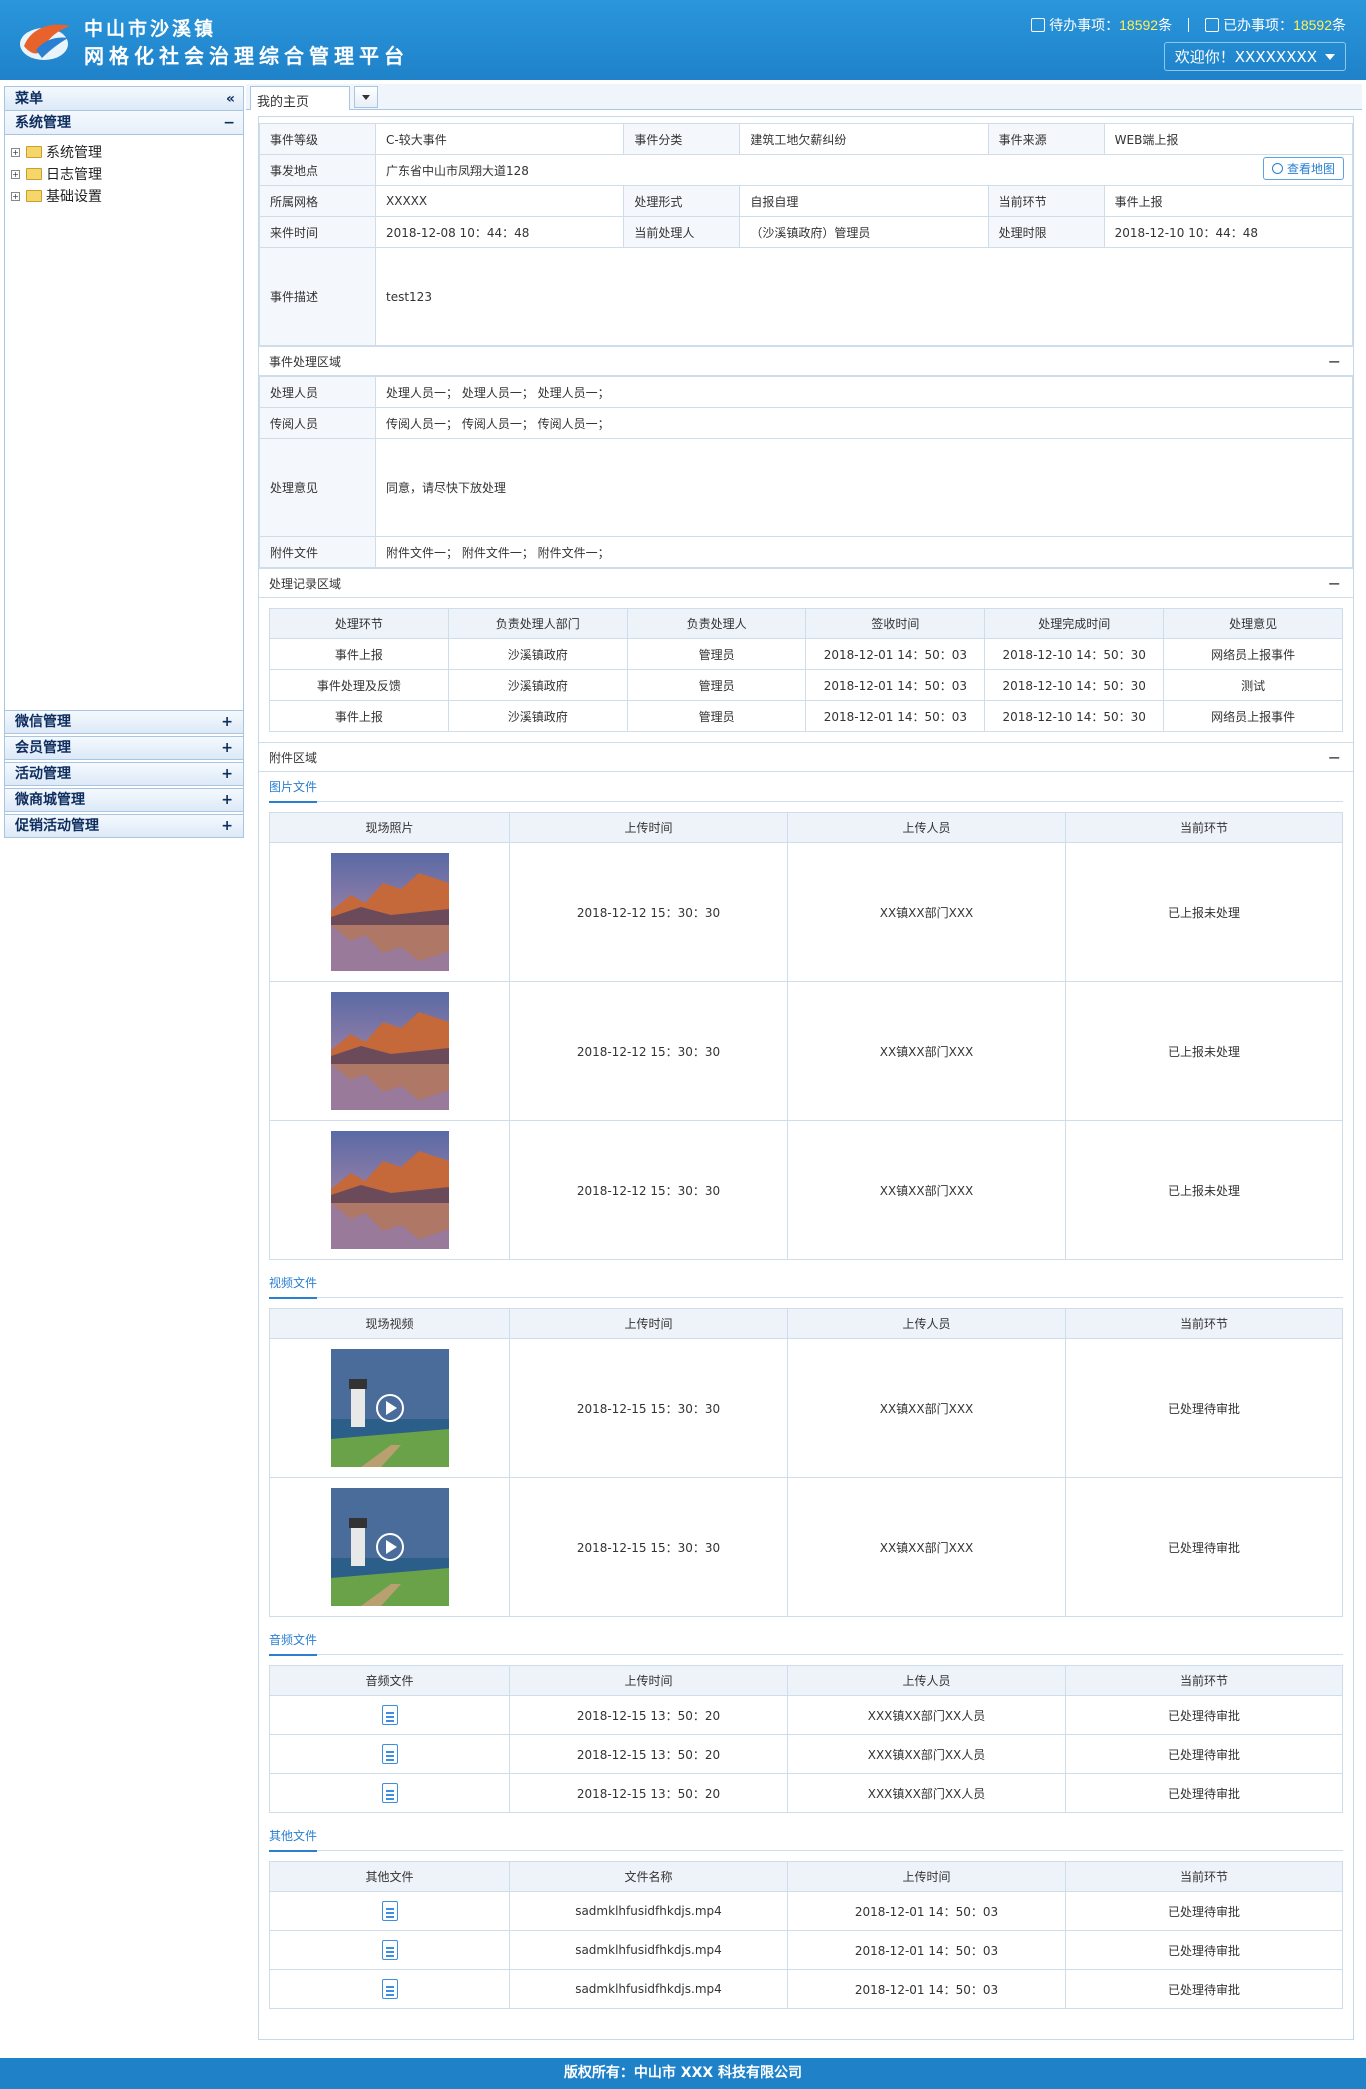 The height and width of the screenshot is (2089, 1366). What do you see at coordinates (366, 97) in the screenshot?
I see `tab-dropdown-icon` at bounding box center [366, 97].